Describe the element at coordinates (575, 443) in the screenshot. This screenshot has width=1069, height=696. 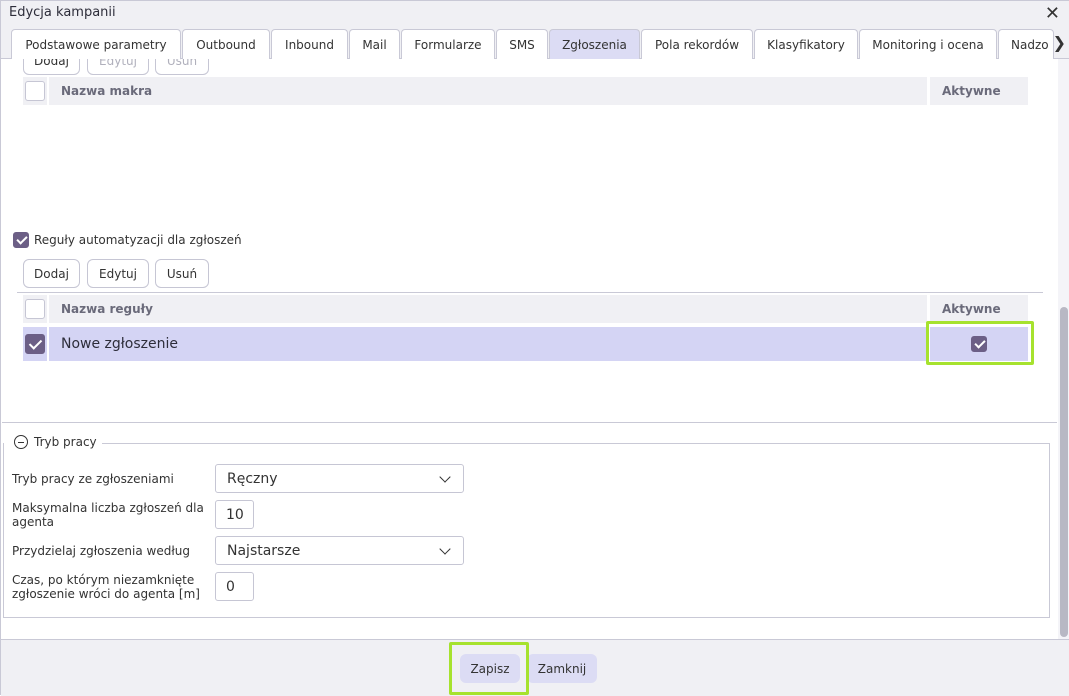
I see `fieldset-top-border` at that location.